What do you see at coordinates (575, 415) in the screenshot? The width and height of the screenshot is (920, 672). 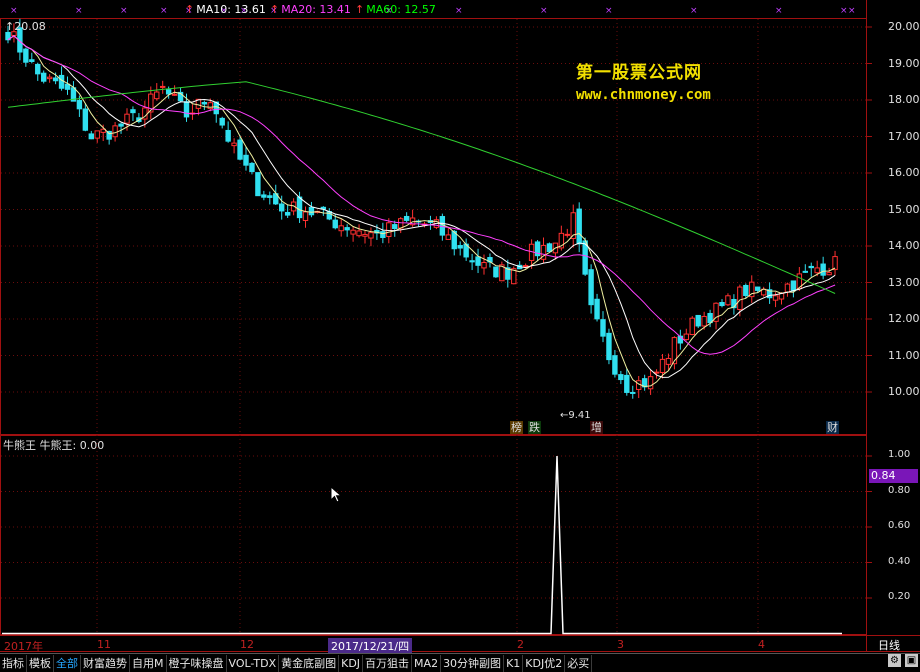 I see `period-low-marker: ←9.41` at bounding box center [575, 415].